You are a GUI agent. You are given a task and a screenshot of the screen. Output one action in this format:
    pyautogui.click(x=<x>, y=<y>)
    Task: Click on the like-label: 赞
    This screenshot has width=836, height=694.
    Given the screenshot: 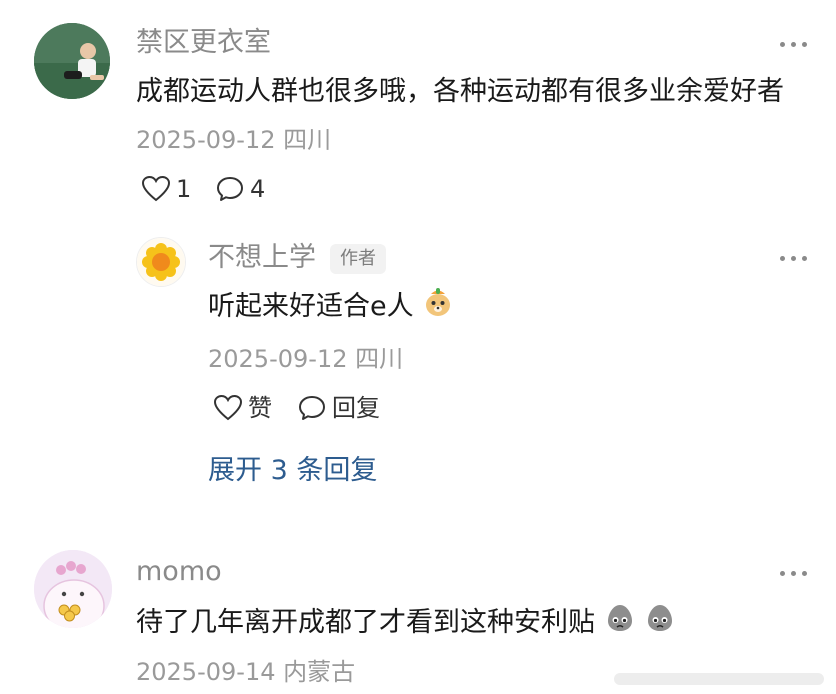 What is the action you would take?
    pyautogui.click(x=260, y=408)
    